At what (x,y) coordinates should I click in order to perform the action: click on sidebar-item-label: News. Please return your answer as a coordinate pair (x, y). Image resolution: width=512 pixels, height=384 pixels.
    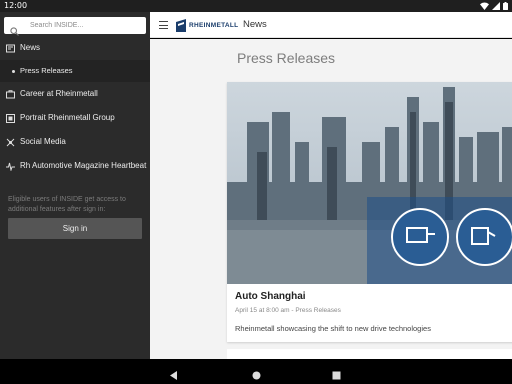
    Looking at the image, I should click on (30, 47).